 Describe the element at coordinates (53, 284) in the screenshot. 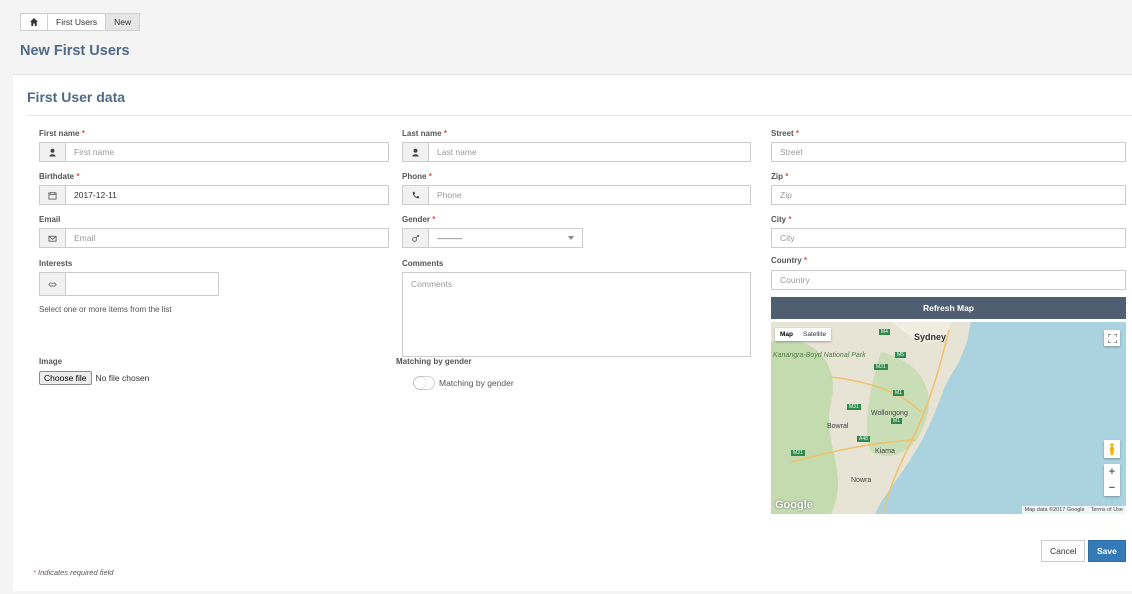

I see `handshake-icon` at that location.